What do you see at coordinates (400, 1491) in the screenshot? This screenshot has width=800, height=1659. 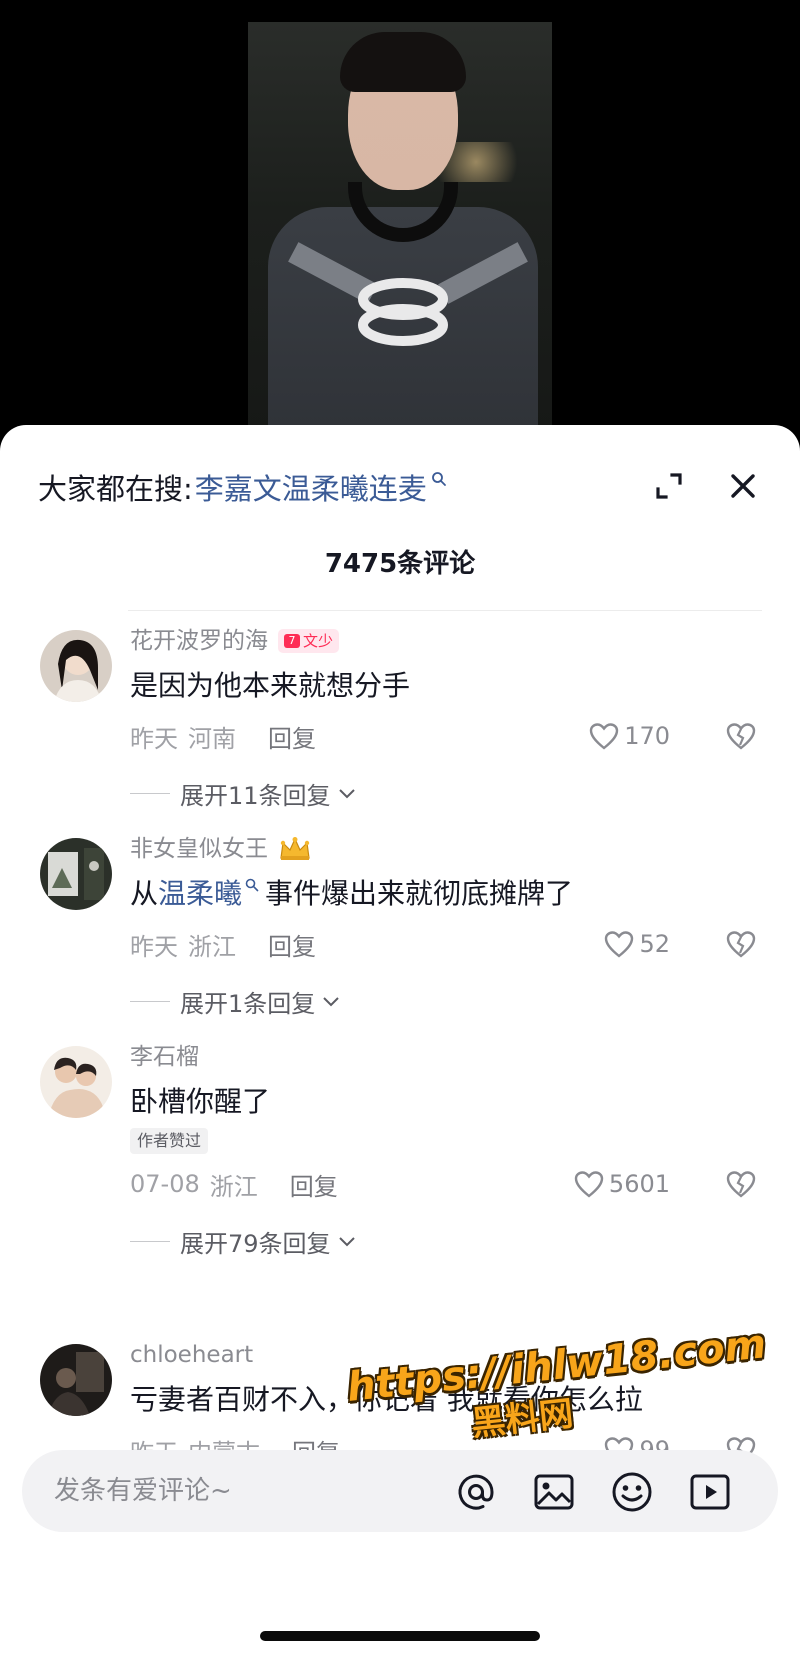 I see `comment-input-bar: 发条有爱评论~` at bounding box center [400, 1491].